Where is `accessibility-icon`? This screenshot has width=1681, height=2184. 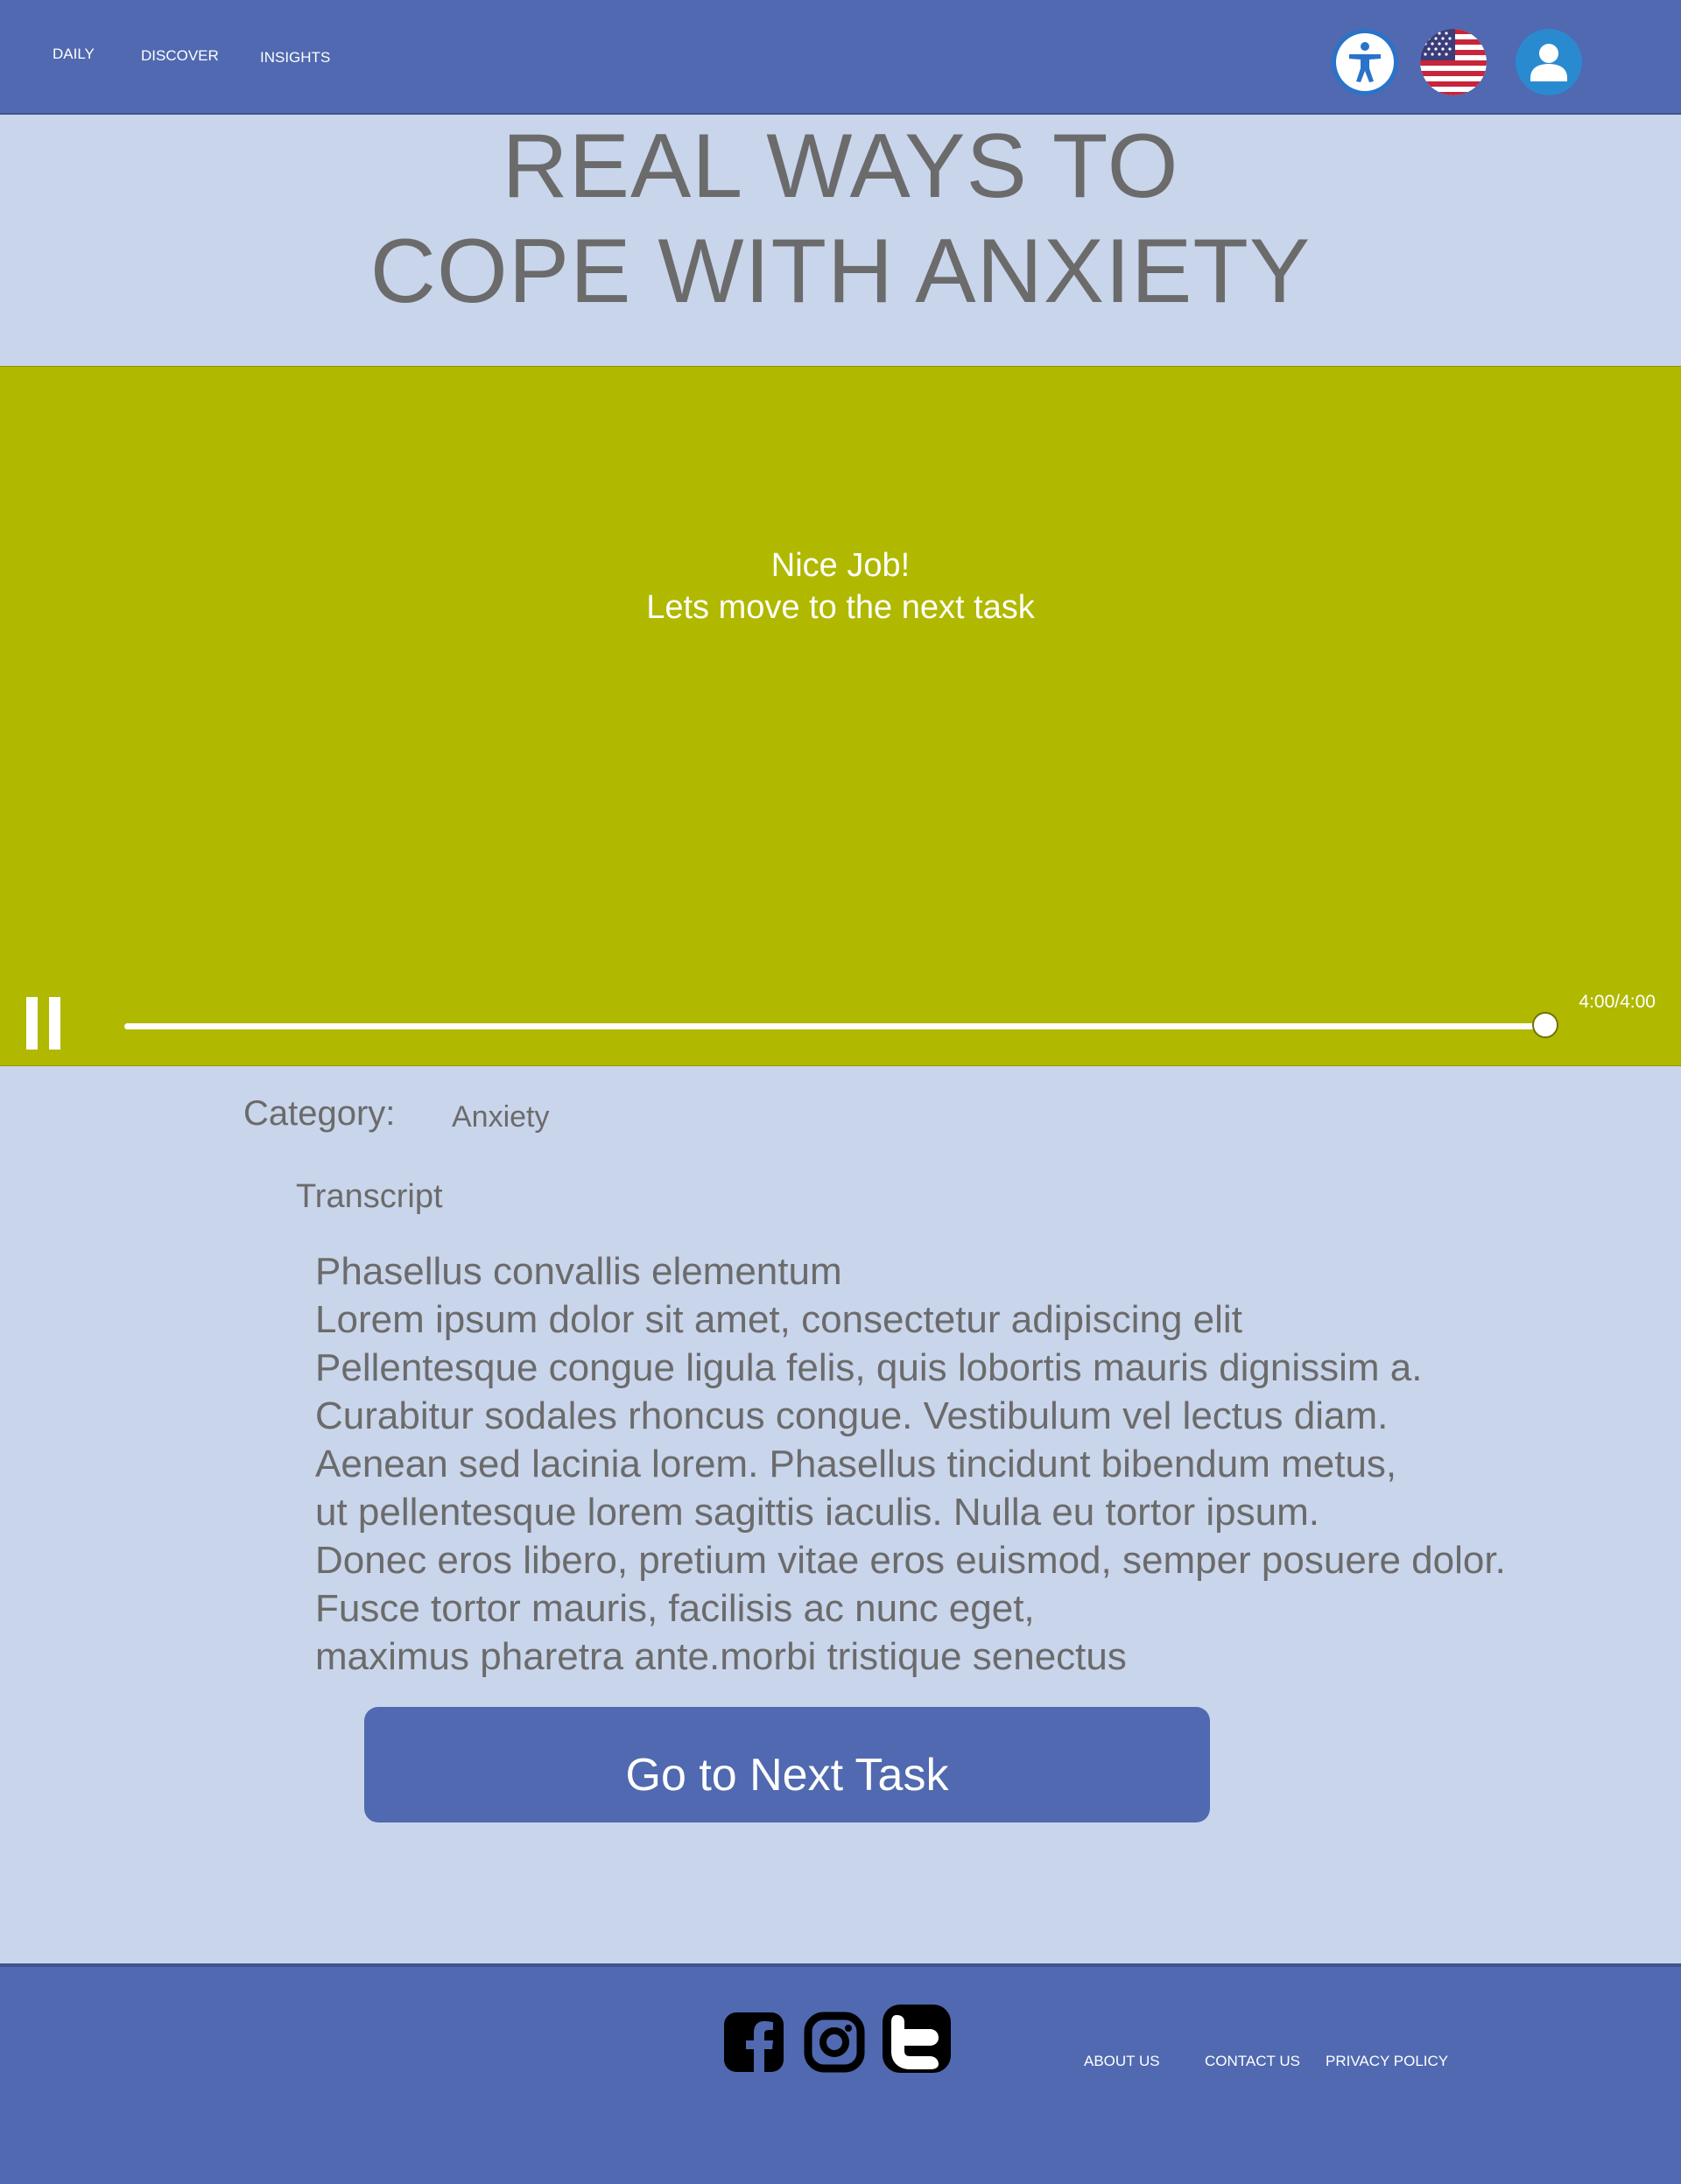
accessibility-icon is located at coordinates (1365, 62).